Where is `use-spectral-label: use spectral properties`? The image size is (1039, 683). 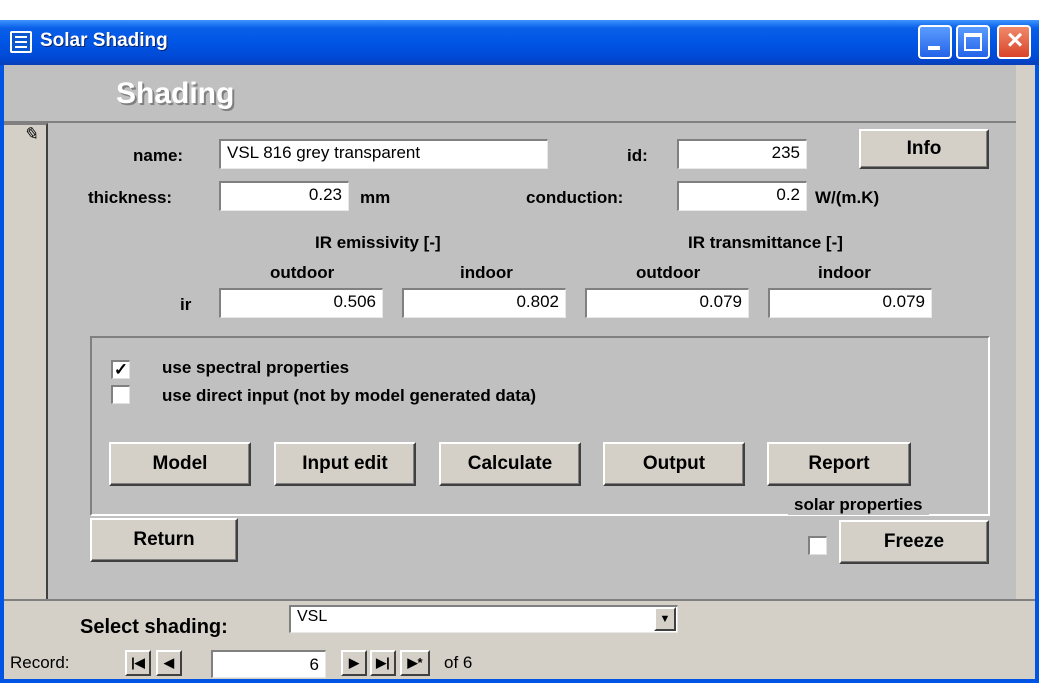
use-spectral-label: use spectral properties is located at coordinates (256, 367).